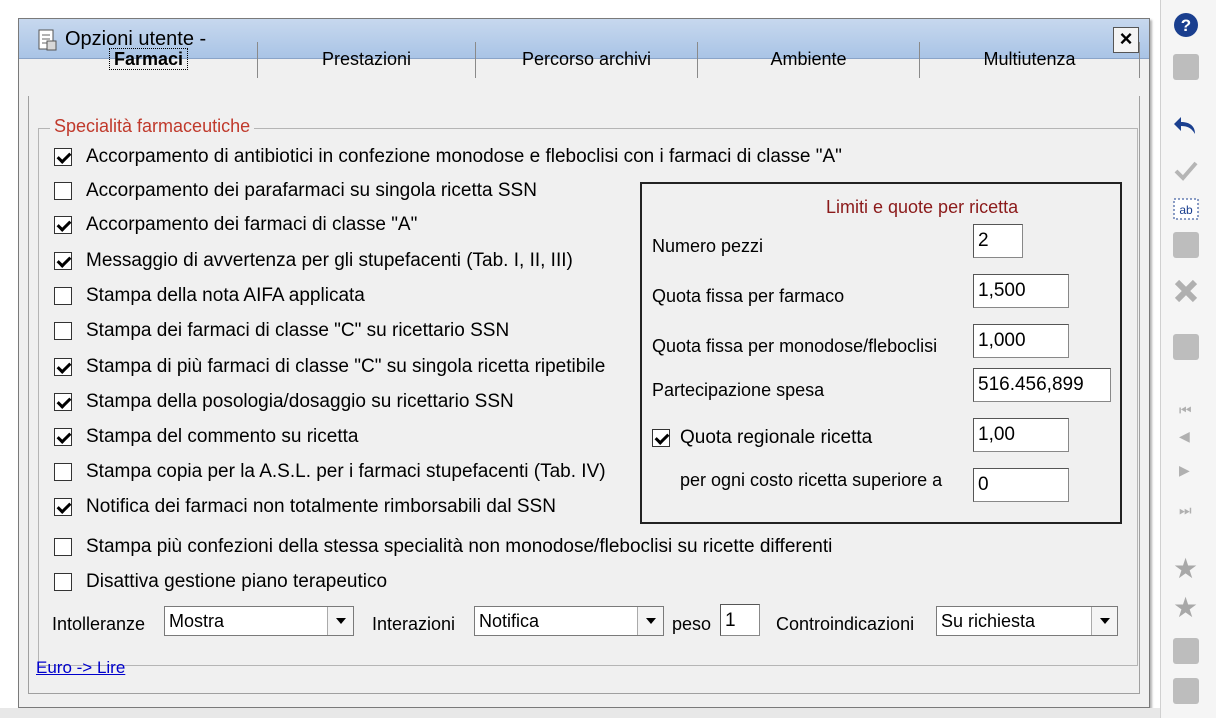  What do you see at coordinates (1030, 60) in the screenshot?
I see `tab-multiutenza: Multiutenza` at bounding box center [1030, 60].